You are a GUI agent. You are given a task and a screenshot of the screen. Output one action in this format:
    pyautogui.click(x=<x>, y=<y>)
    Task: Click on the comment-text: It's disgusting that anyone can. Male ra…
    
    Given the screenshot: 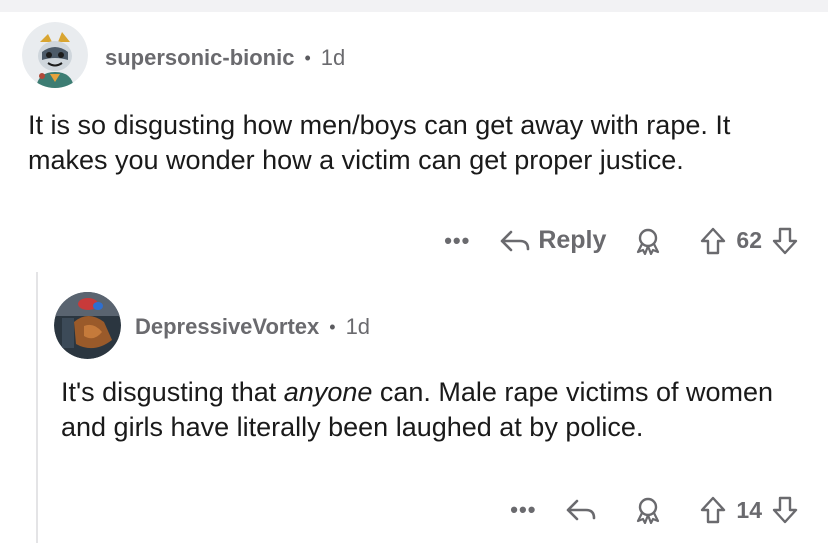 What is the action you would take?
    pyautogui.click(x=431, y=410)
    